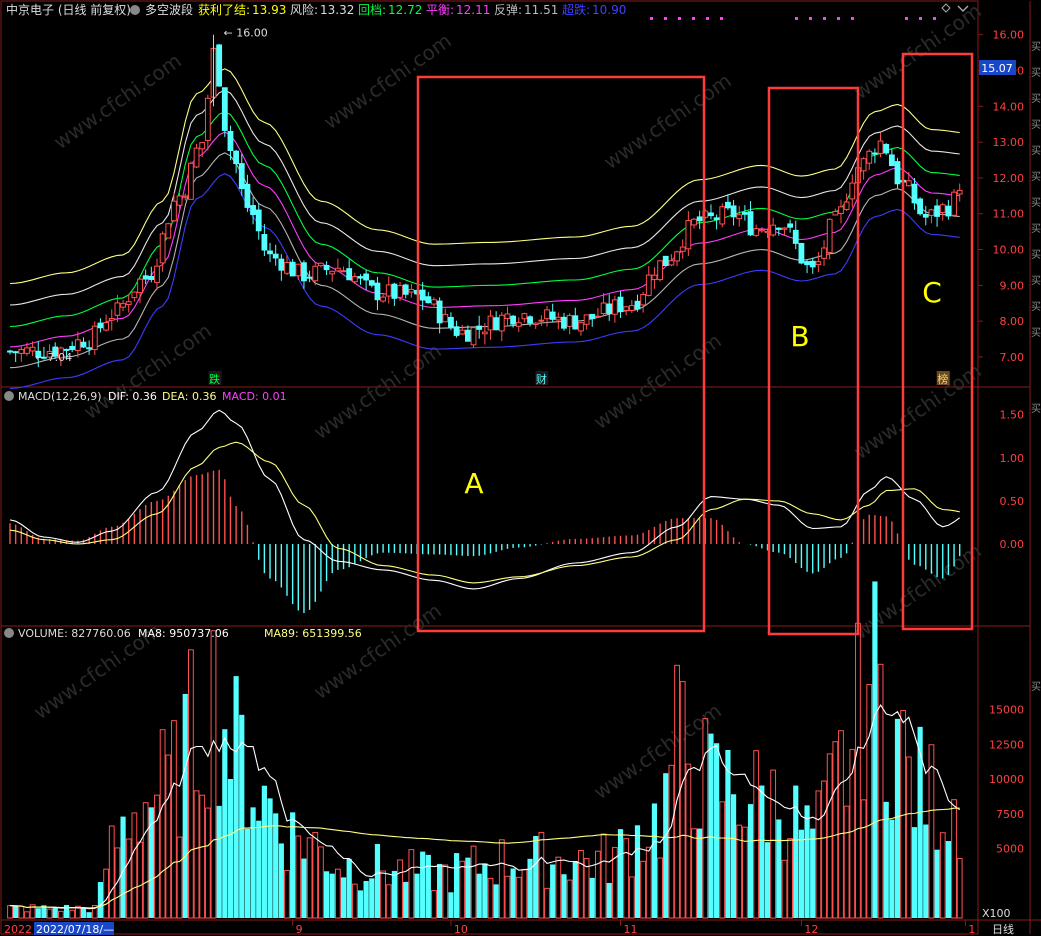 The image size is (1041, 936). What do you see at coordinates (214, 379) in the screenshot?
I see `event-marker-label: 跌` at bounding box center [214, 379].